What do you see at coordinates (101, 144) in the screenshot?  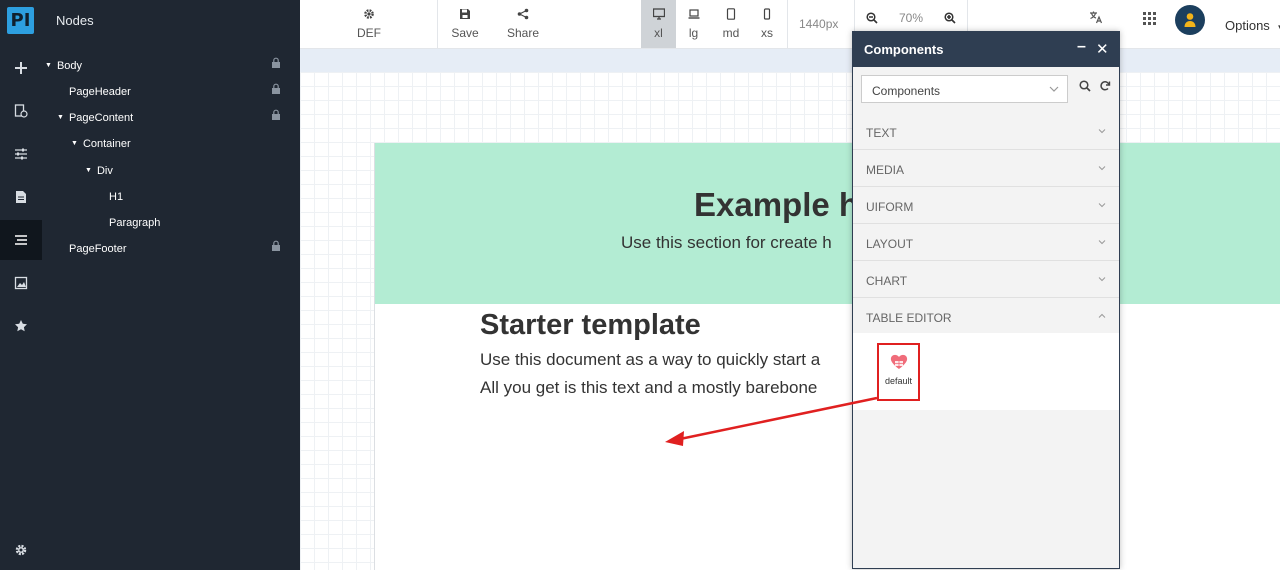 I see `tree-node-container: ▼ Container` at bounding box center [101, 144].